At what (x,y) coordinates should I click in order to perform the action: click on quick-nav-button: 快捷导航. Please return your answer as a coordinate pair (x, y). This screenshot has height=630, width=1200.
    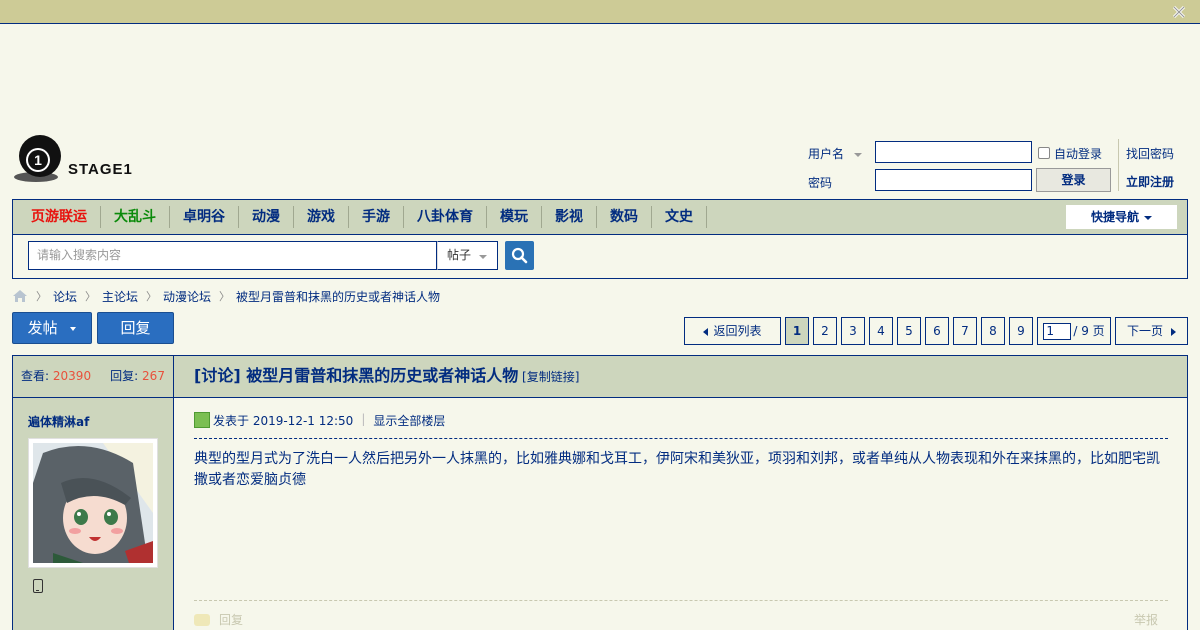
    Looking at the image, I should click on (1121, 217).